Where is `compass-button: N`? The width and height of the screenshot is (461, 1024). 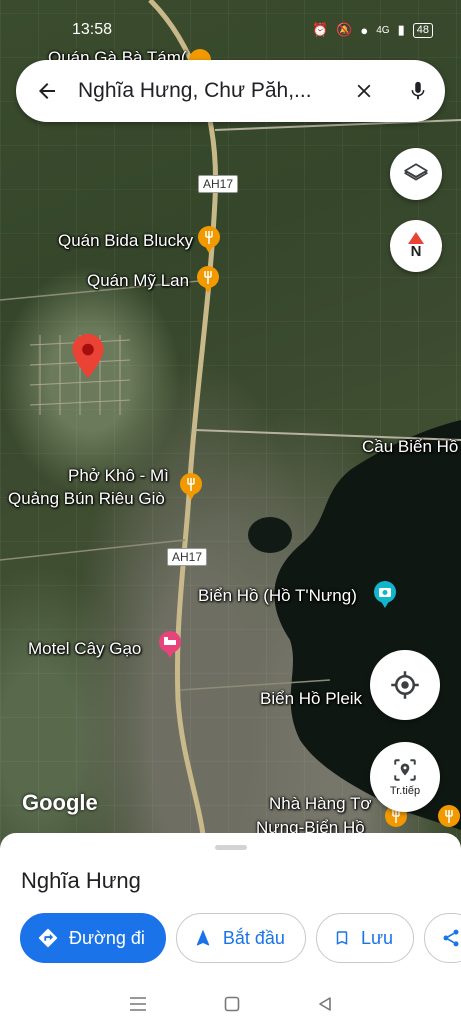 compass-button: N is located at coordinates (416, 246).